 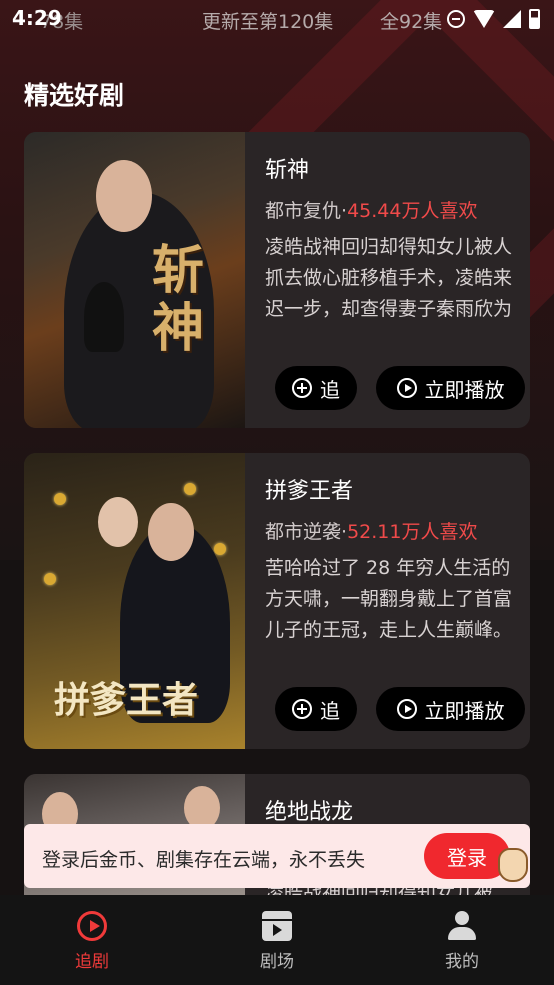 I want to click on nav-label: 剧场, so click(x=277, y=962).